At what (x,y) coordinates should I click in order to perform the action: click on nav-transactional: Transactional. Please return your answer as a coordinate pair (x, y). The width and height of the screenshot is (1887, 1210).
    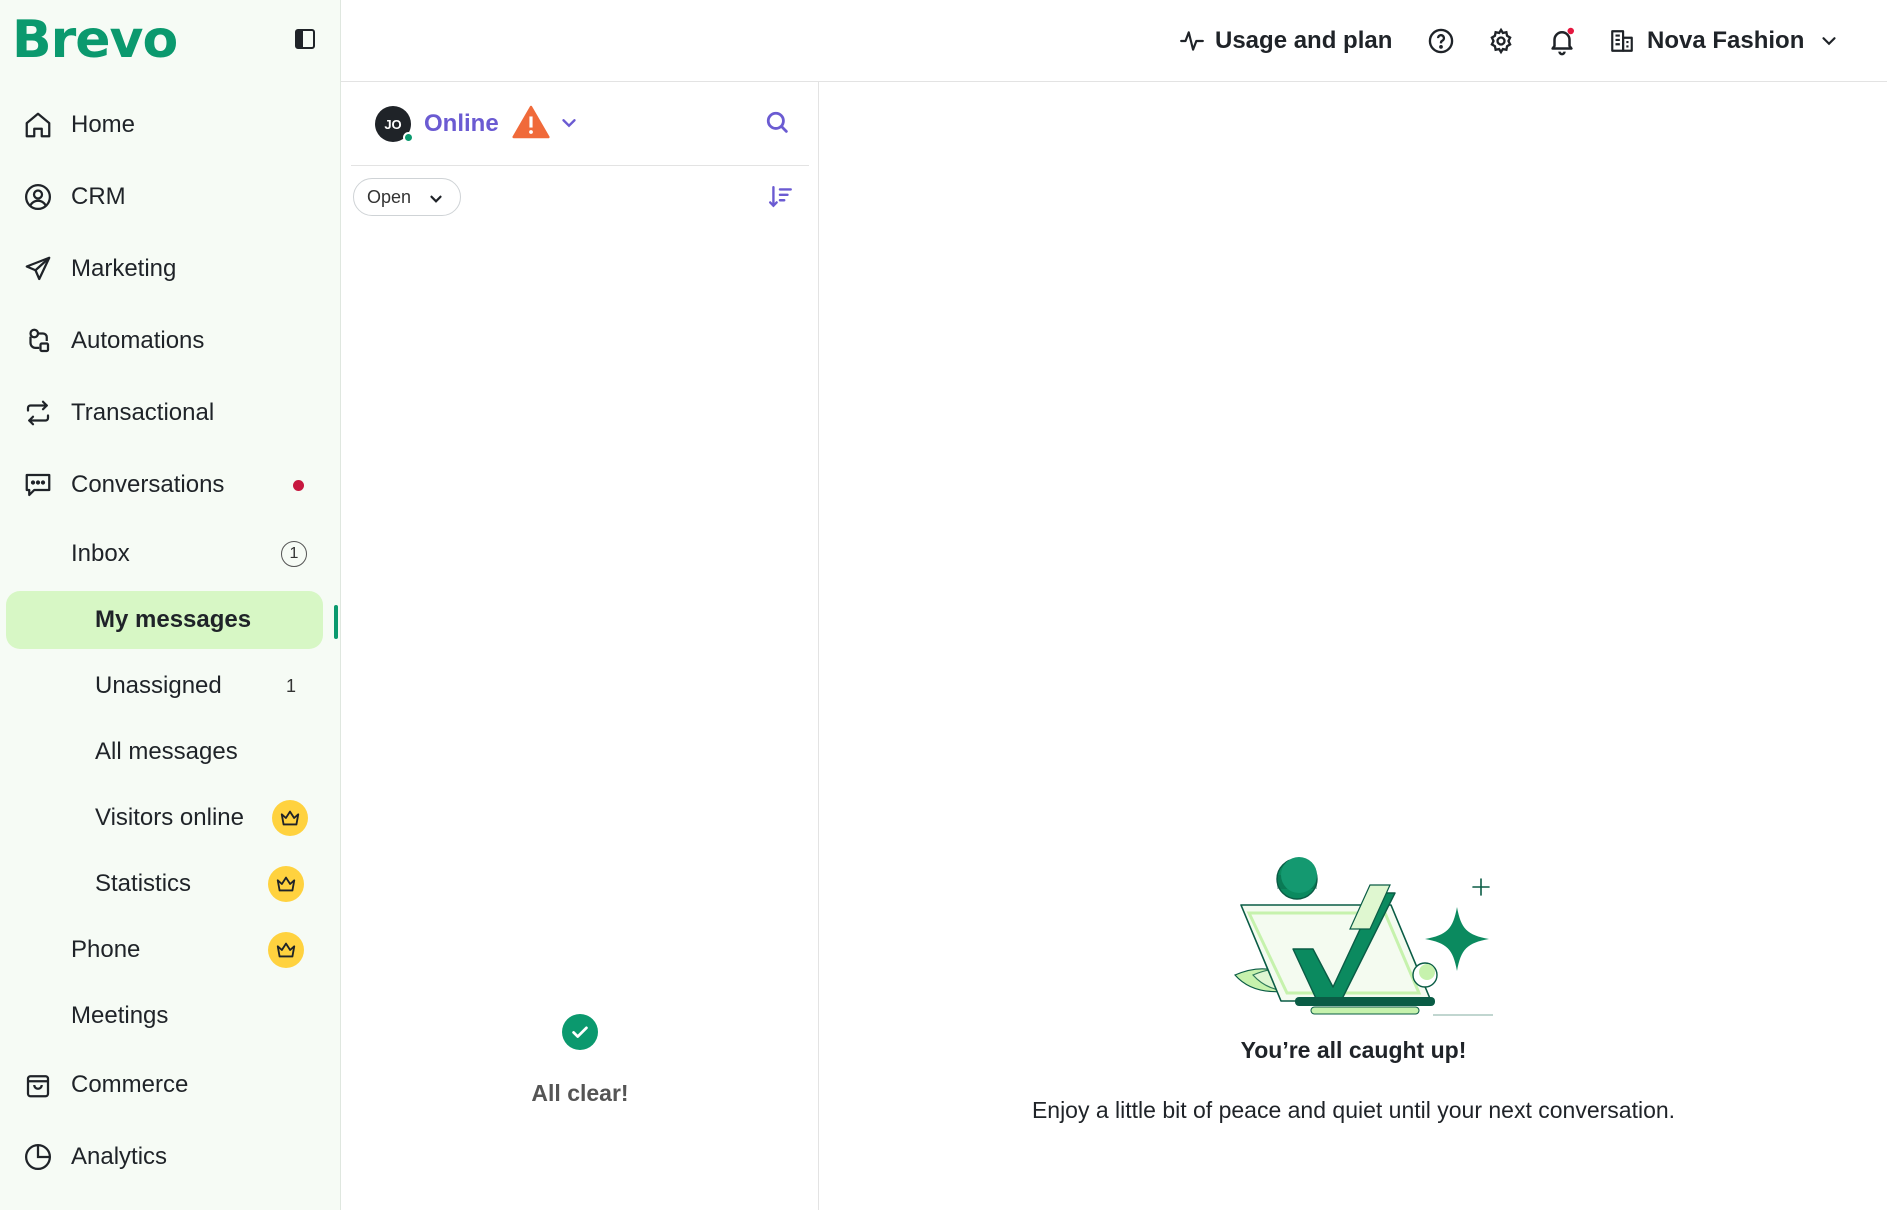
    Looking at the image, I should click on (170, 413).